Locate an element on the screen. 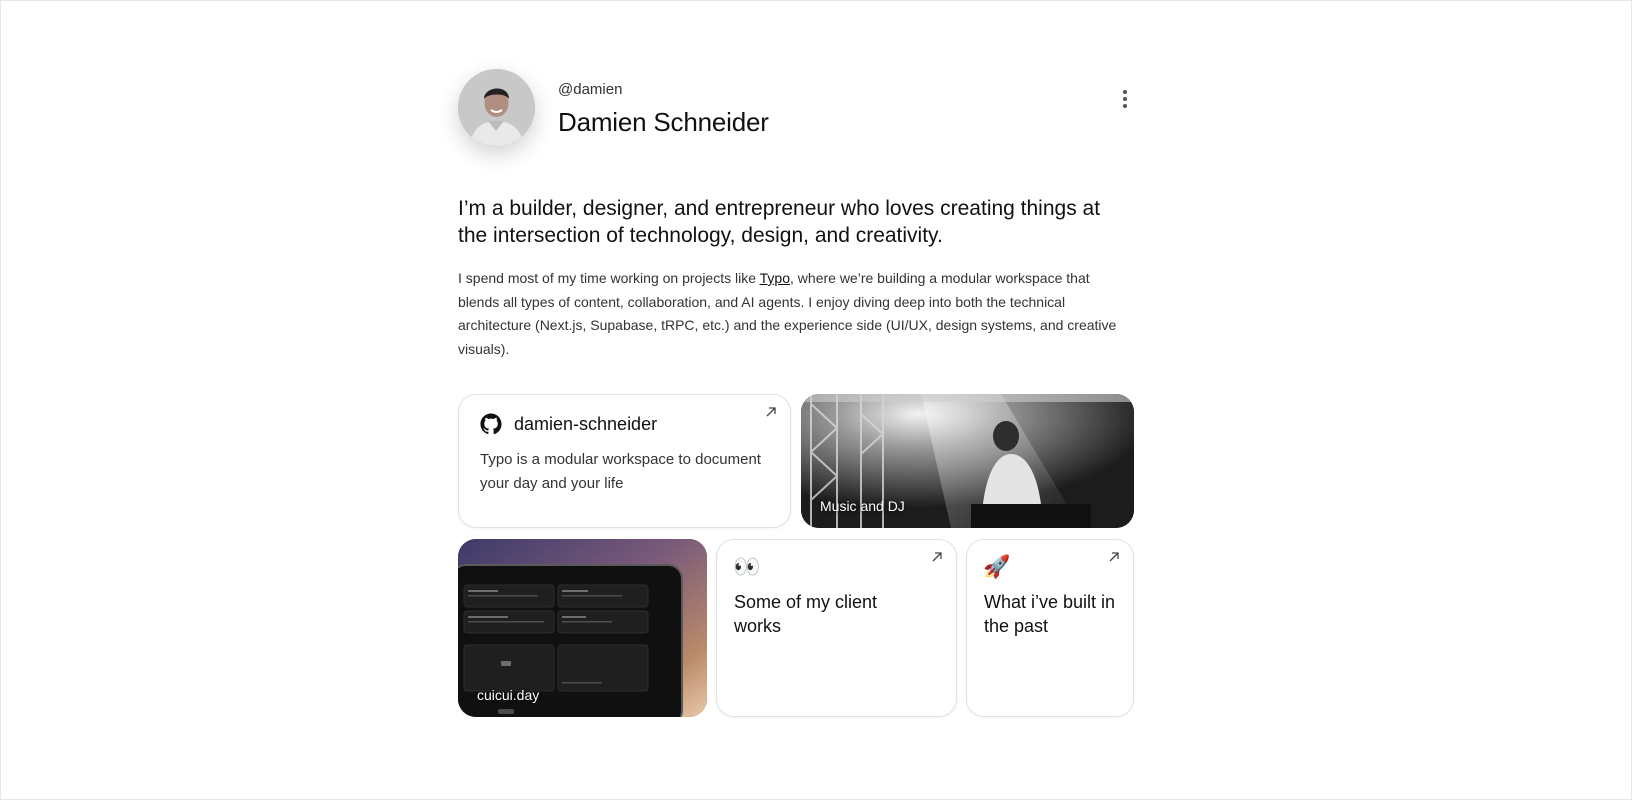 This screenshot has height=800, width=1632. built-past-card: 🚀 What i’ve built in the past is located at coordinates (1050, 628).